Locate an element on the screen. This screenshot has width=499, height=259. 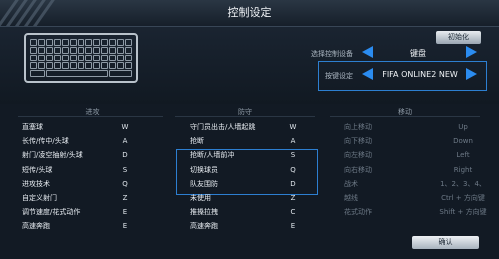
attack-row: 长传/传中/头球 A is located at coordinates (97, 141).